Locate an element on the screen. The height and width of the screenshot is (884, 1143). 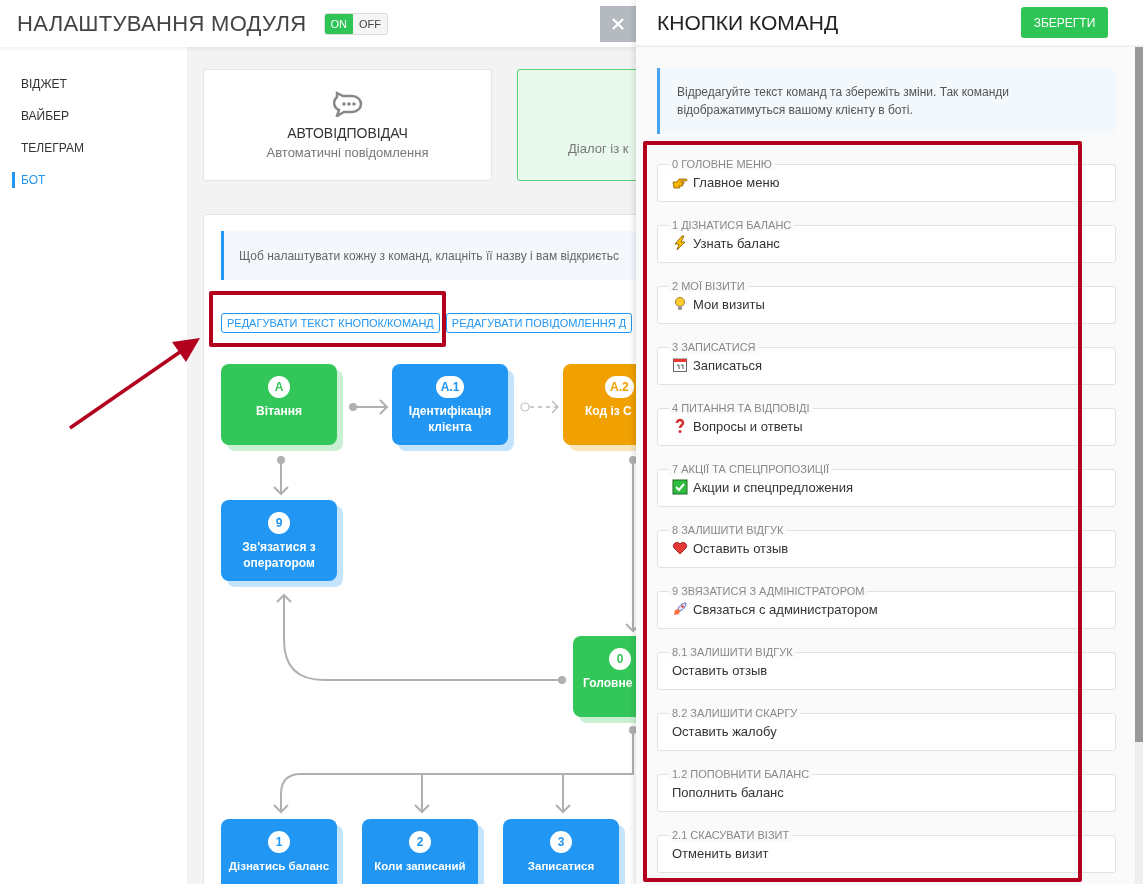
node-badge: A.2 is located at coordinates (619, 387).